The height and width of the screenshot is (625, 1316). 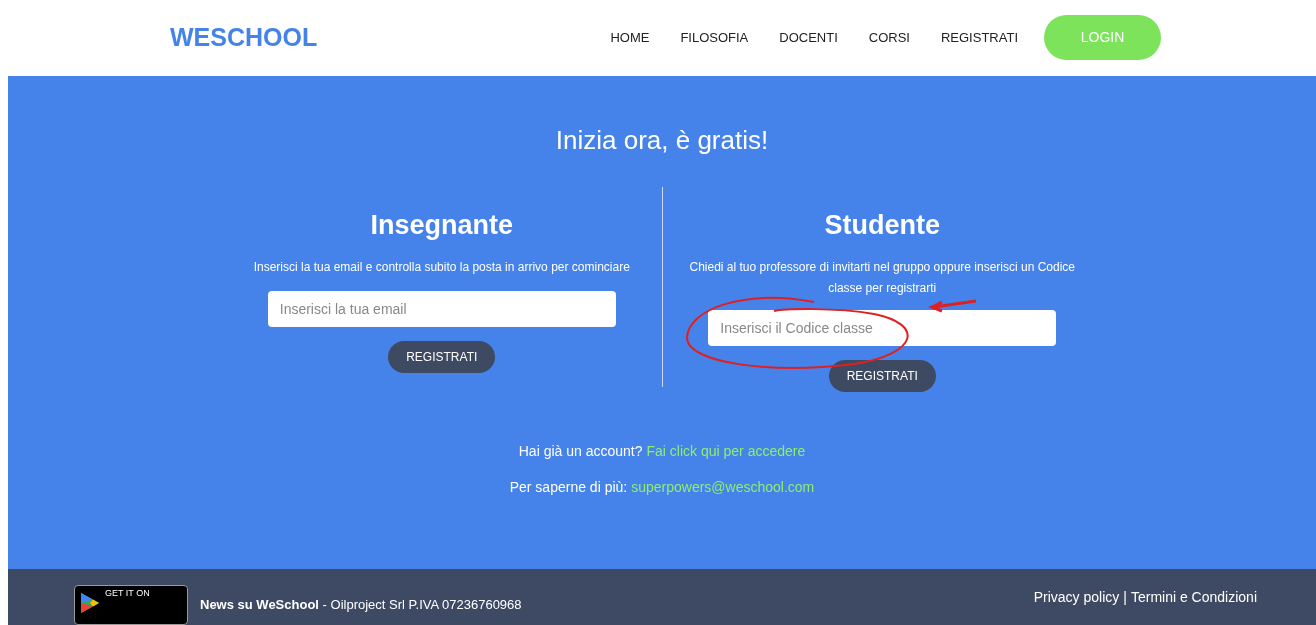 What do you see at coordinates (441, 309) in the screenshot?
I see `input-field: Inserisci la tua email` at bounding box center [441, 309].